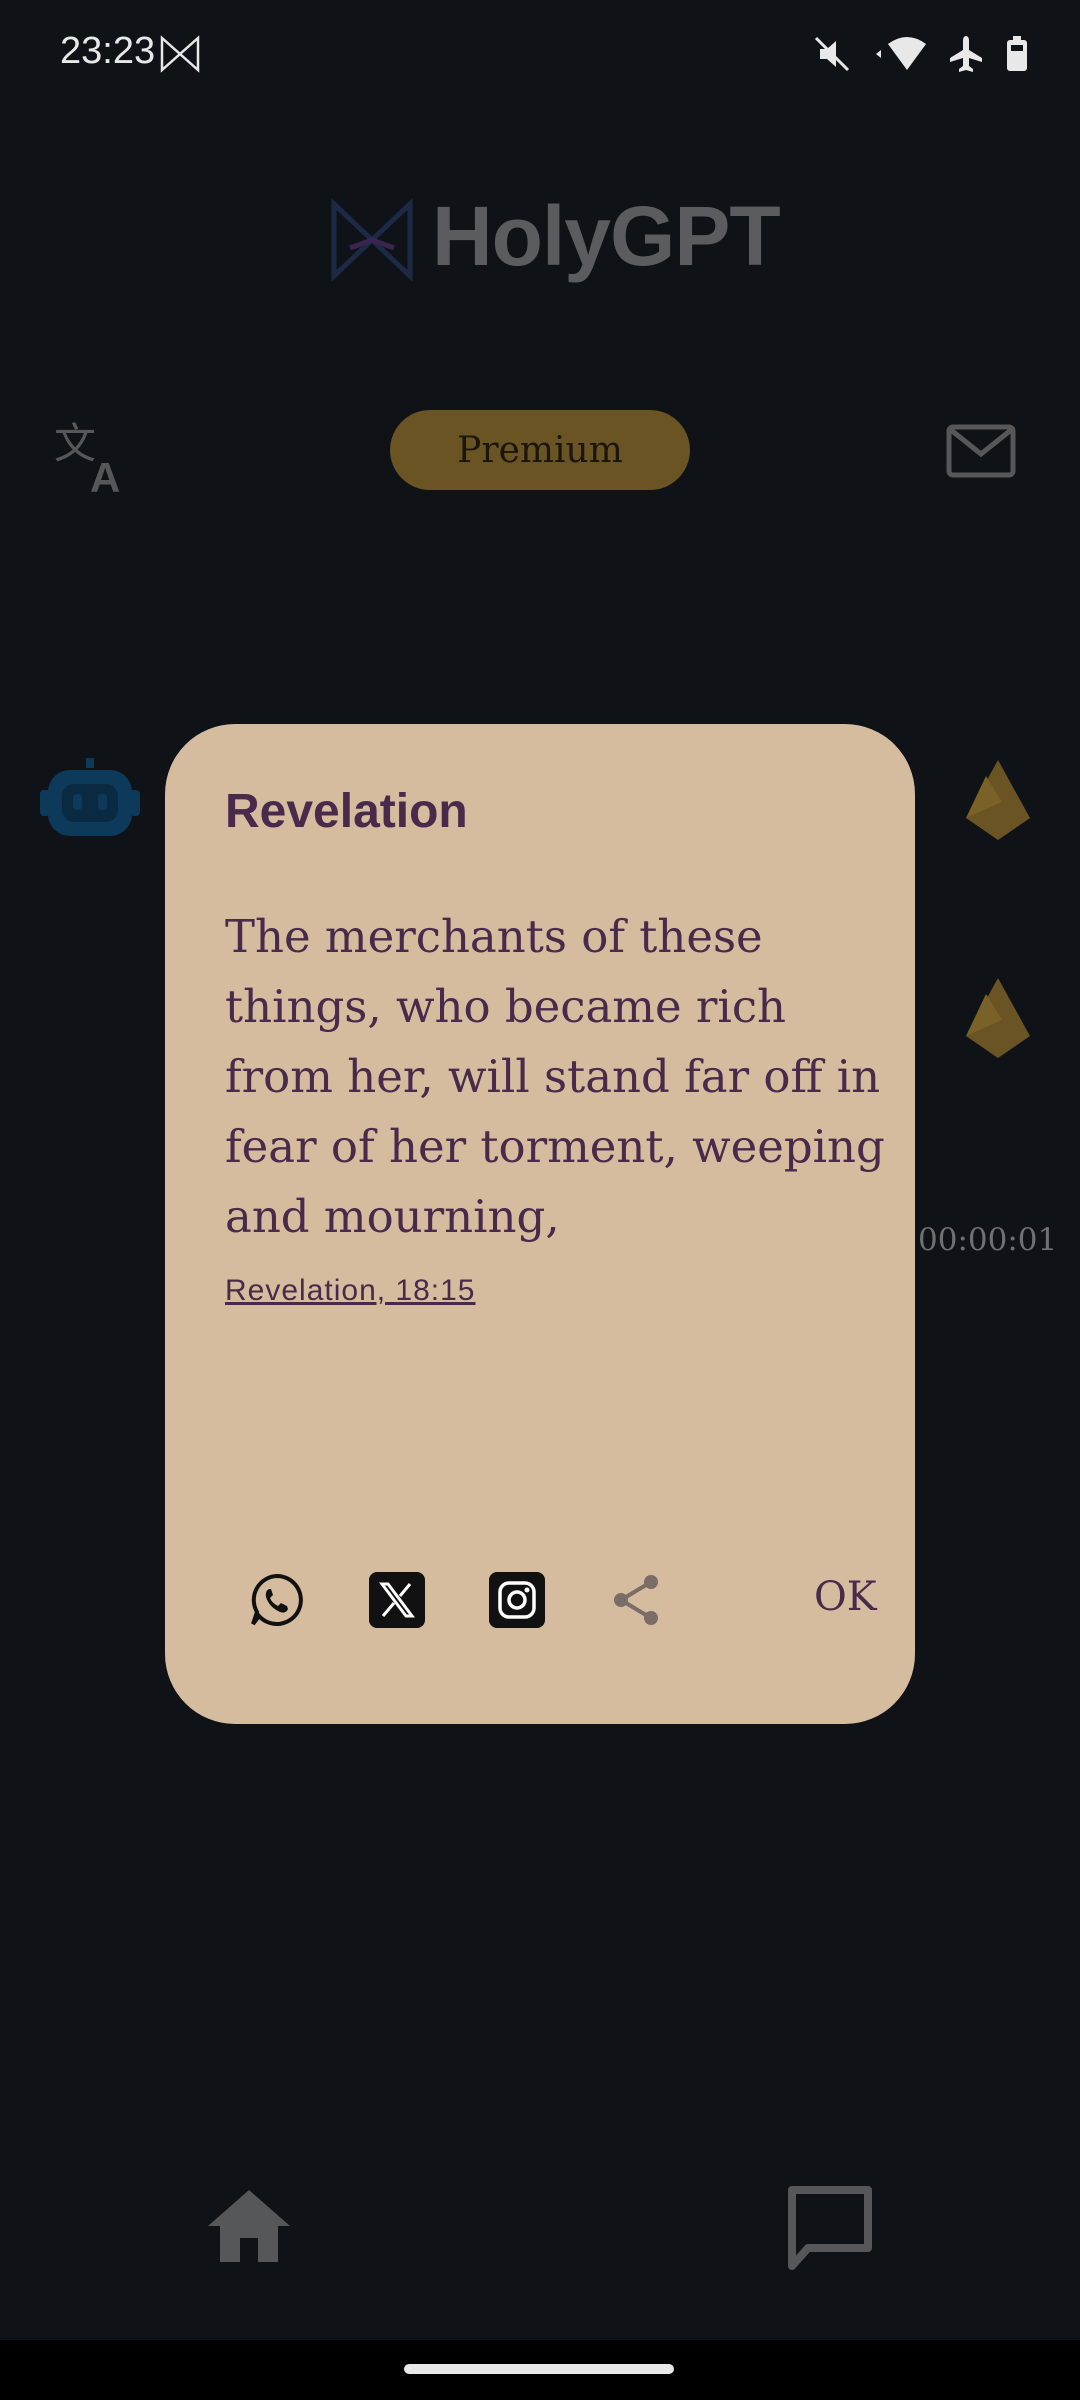  What do you see at coordinates (249, 2226) in the screenshot?
I see `home-icon` at bounding box center [249, 2226].